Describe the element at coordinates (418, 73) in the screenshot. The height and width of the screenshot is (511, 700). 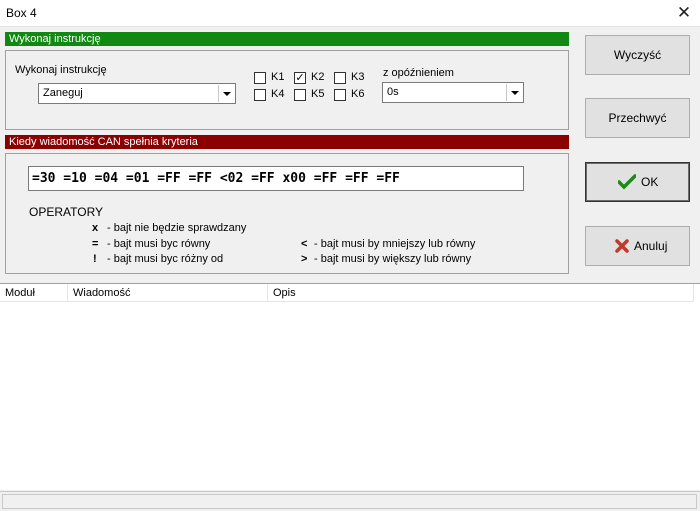
I see `delay-label: z opóźnieniem` at that location.